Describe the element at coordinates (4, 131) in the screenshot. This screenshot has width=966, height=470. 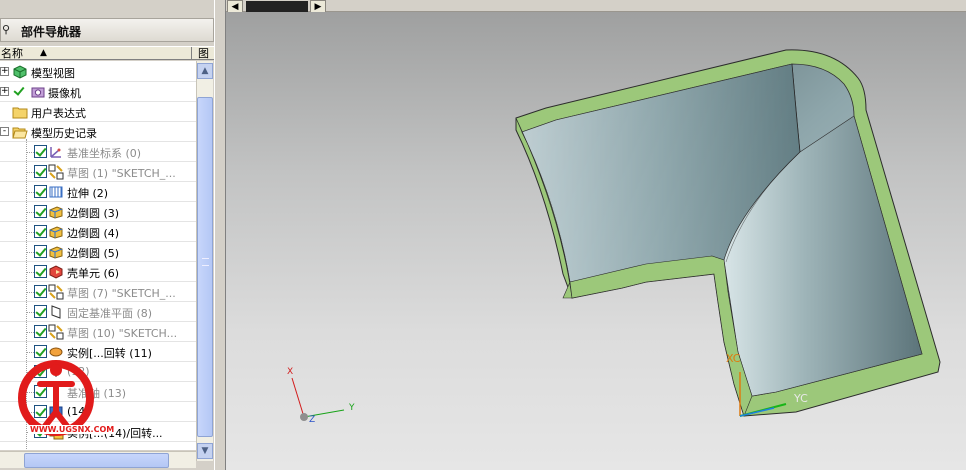
I see `collapse-icon: -` at that location.